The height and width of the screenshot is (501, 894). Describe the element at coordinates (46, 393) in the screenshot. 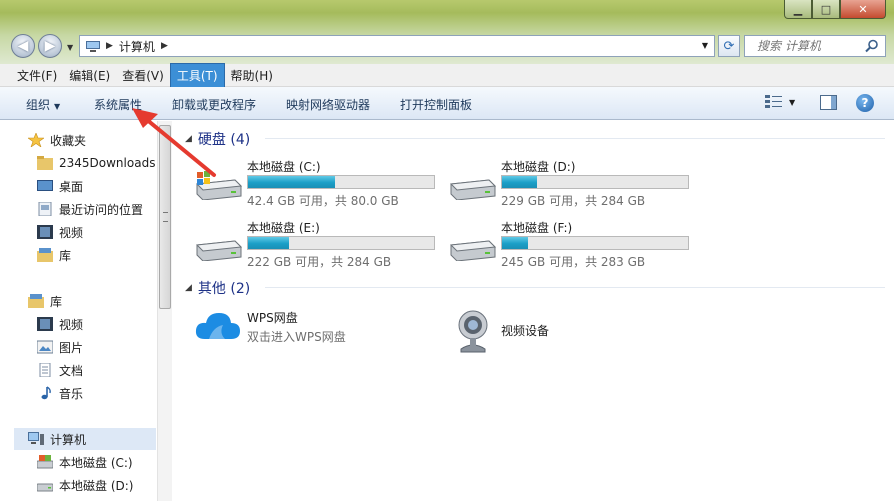

I see `music-icon` at that location.